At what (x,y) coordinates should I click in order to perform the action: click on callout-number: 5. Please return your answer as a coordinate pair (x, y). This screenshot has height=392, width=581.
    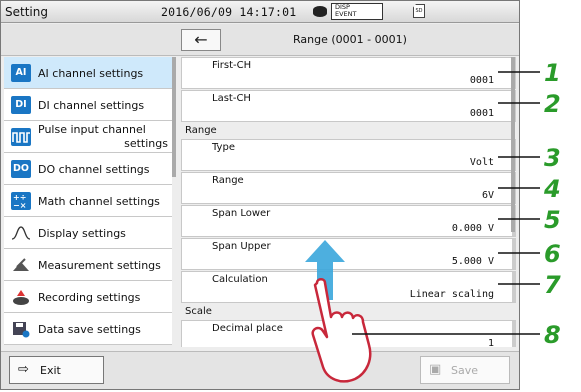
    Looking at the image, I should click on (552, 220).